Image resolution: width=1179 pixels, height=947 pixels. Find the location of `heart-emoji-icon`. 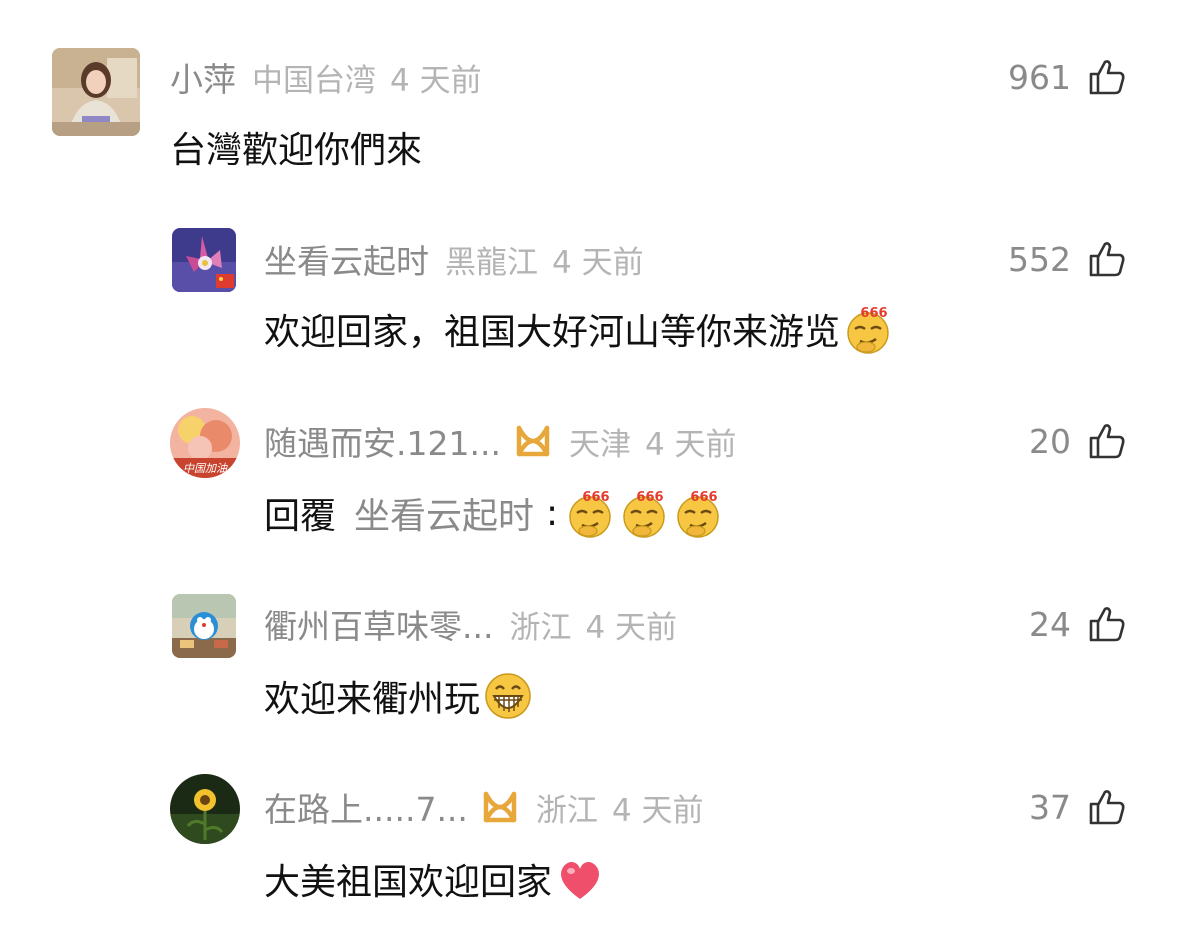

heart-emoji-icon is located at coordinates (580, 879).